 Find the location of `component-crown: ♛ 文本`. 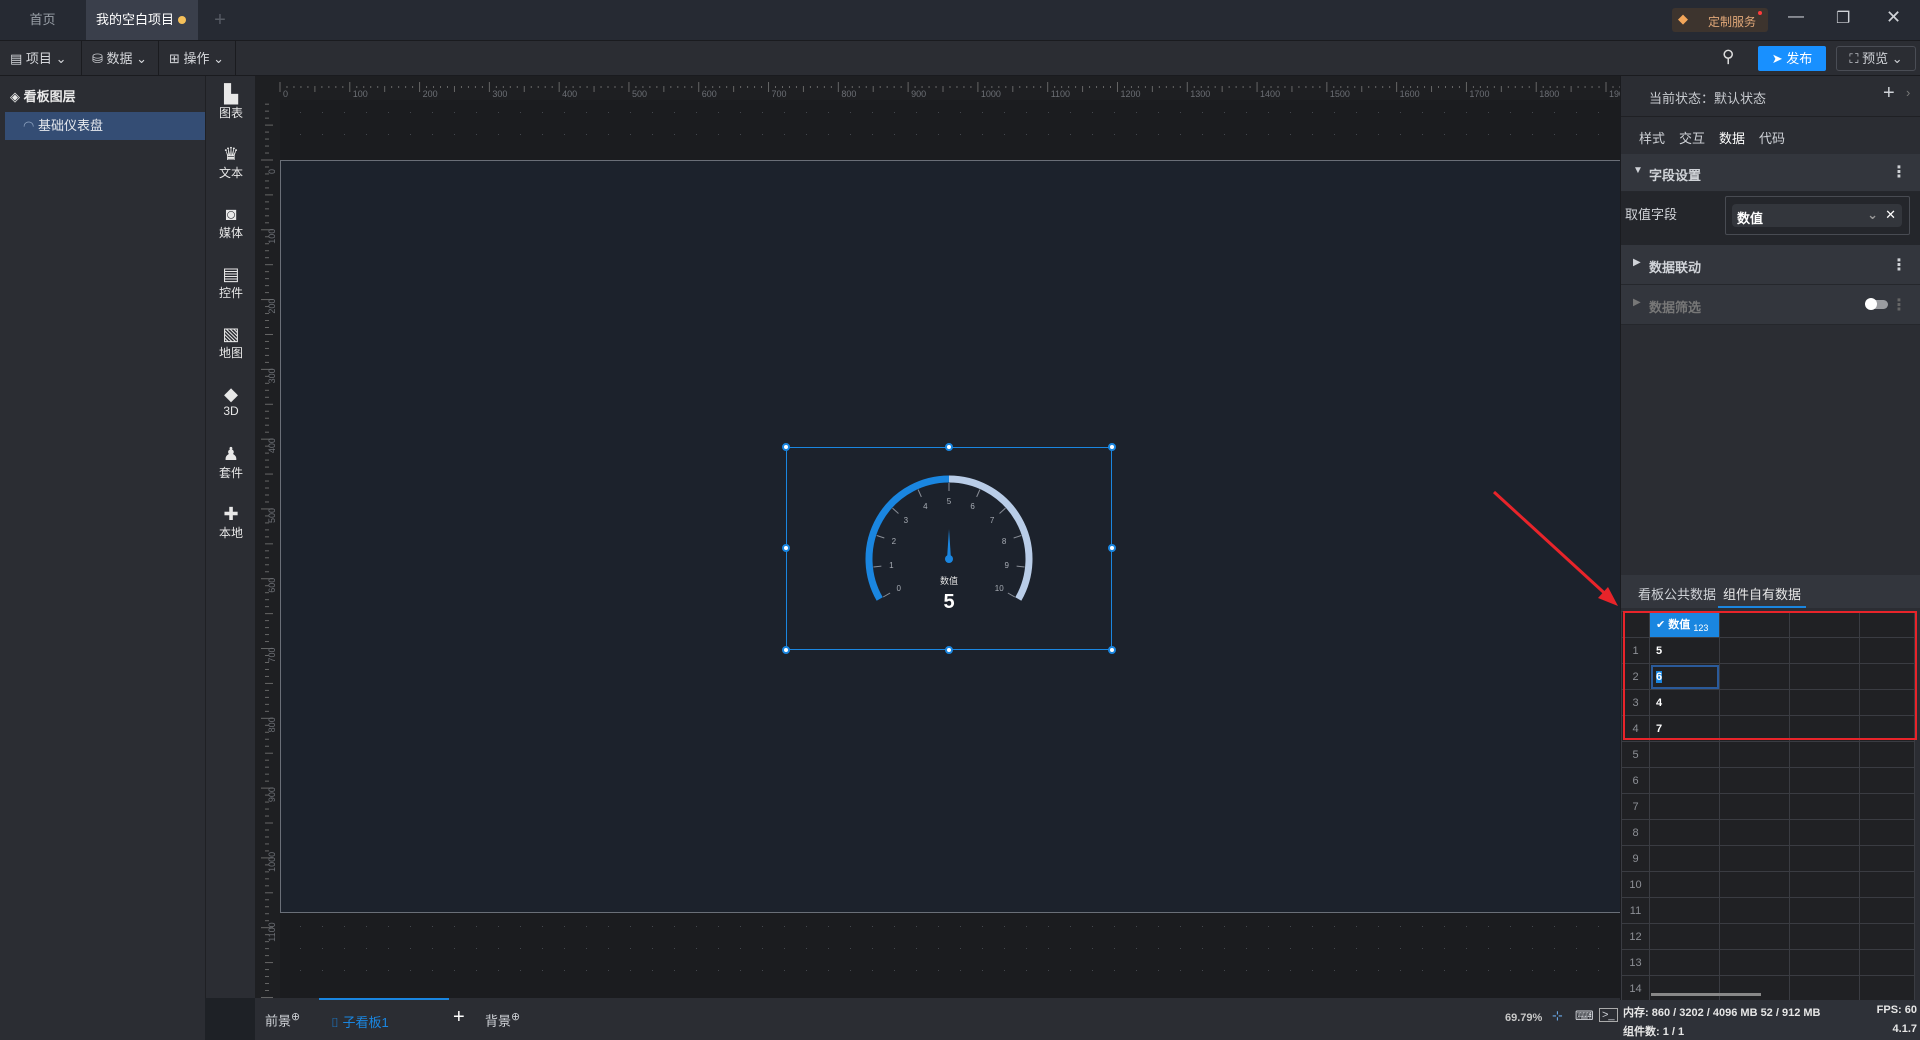

component-crown: ♛ 文本 is located at coordinates (231, 162).